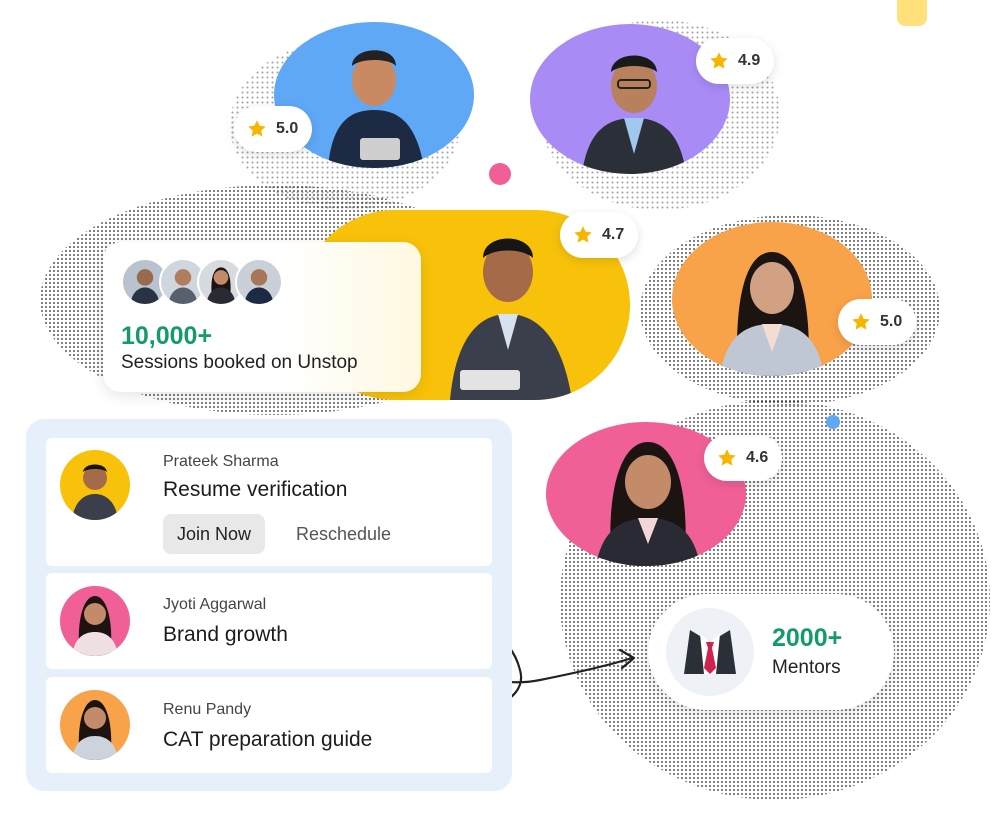 This screenshot has height=831, width=1000. I want to click on sessions-count: 10,000+, so click(167, 336).